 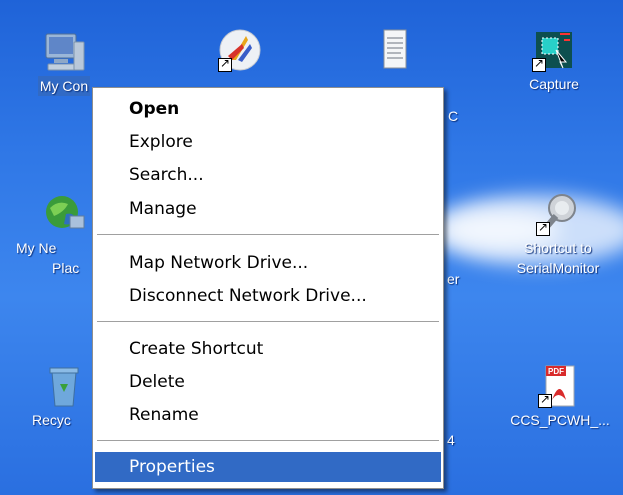 I want to click on shortcut-desktop-icon, so click(x=240, y=50).